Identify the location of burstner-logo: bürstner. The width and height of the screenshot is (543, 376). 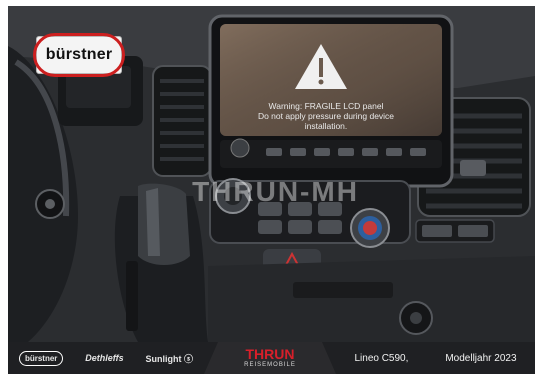
(79, 55).